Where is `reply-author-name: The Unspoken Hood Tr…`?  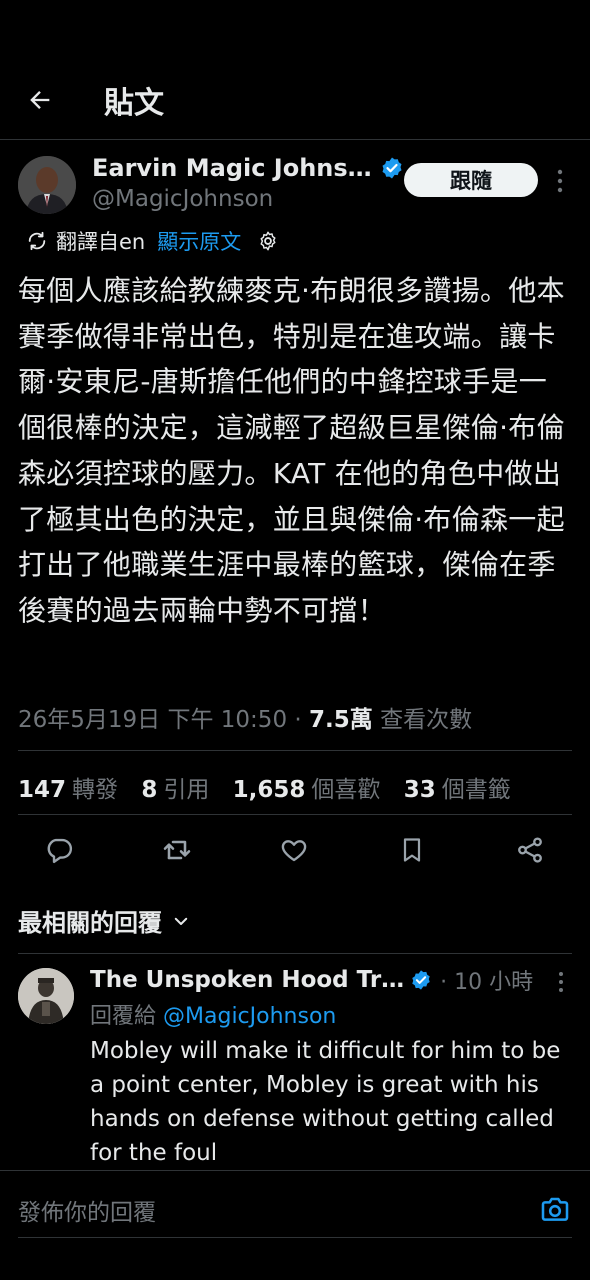 reply-author-name: The Unspoken Hood Tr… is located at coordinates (247, 980).